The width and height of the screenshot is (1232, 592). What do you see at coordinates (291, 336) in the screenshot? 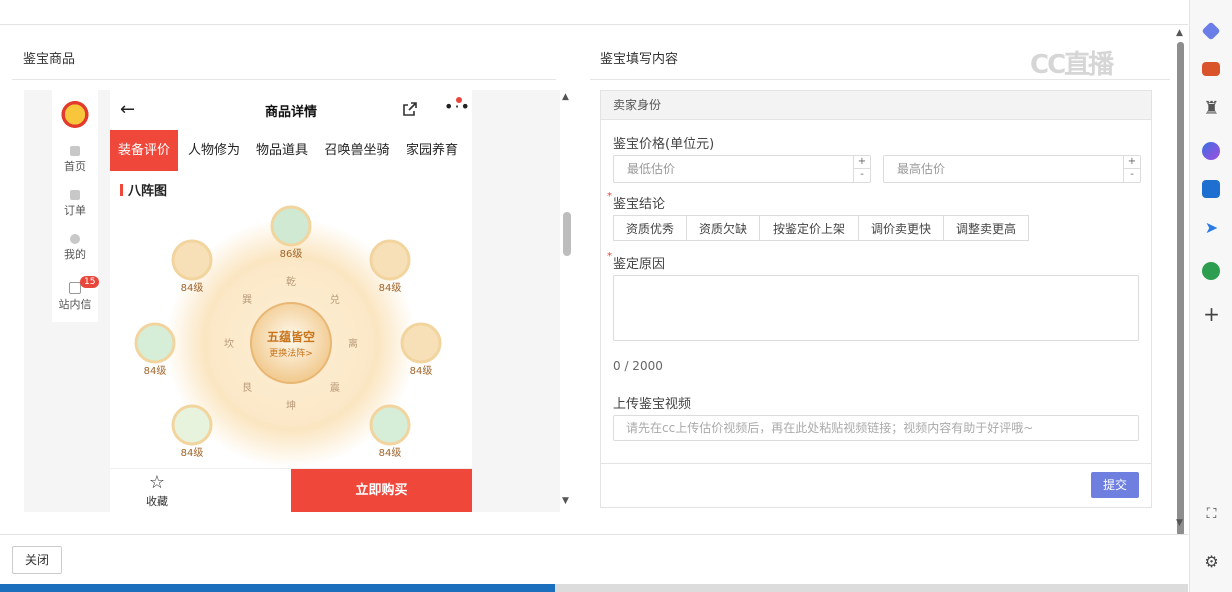
I see `formation-center-title: 五蕴皆空` at bounding box center [291, 336].